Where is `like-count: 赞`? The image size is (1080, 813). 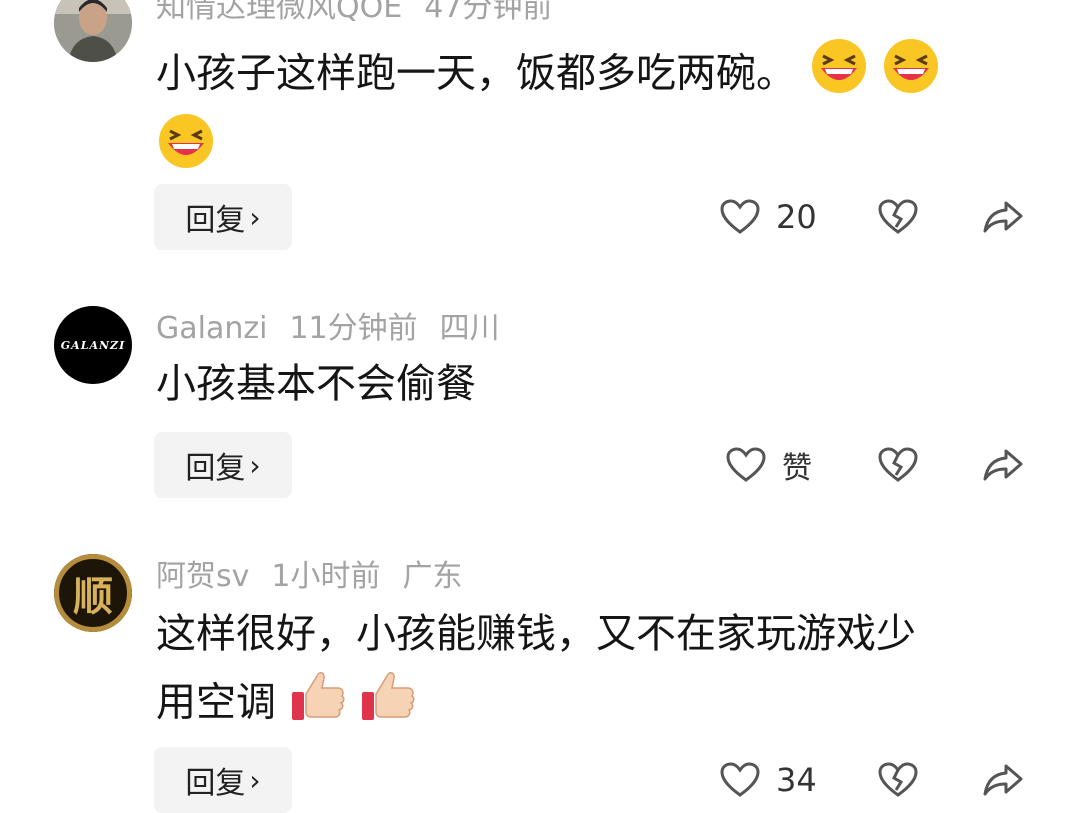 like-count: 赞 is located at coordinates (797, 468).